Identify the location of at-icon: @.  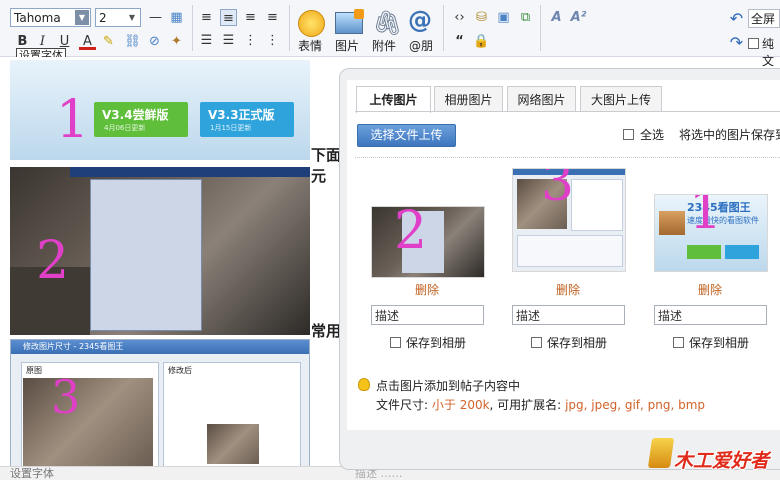
(420, 20).